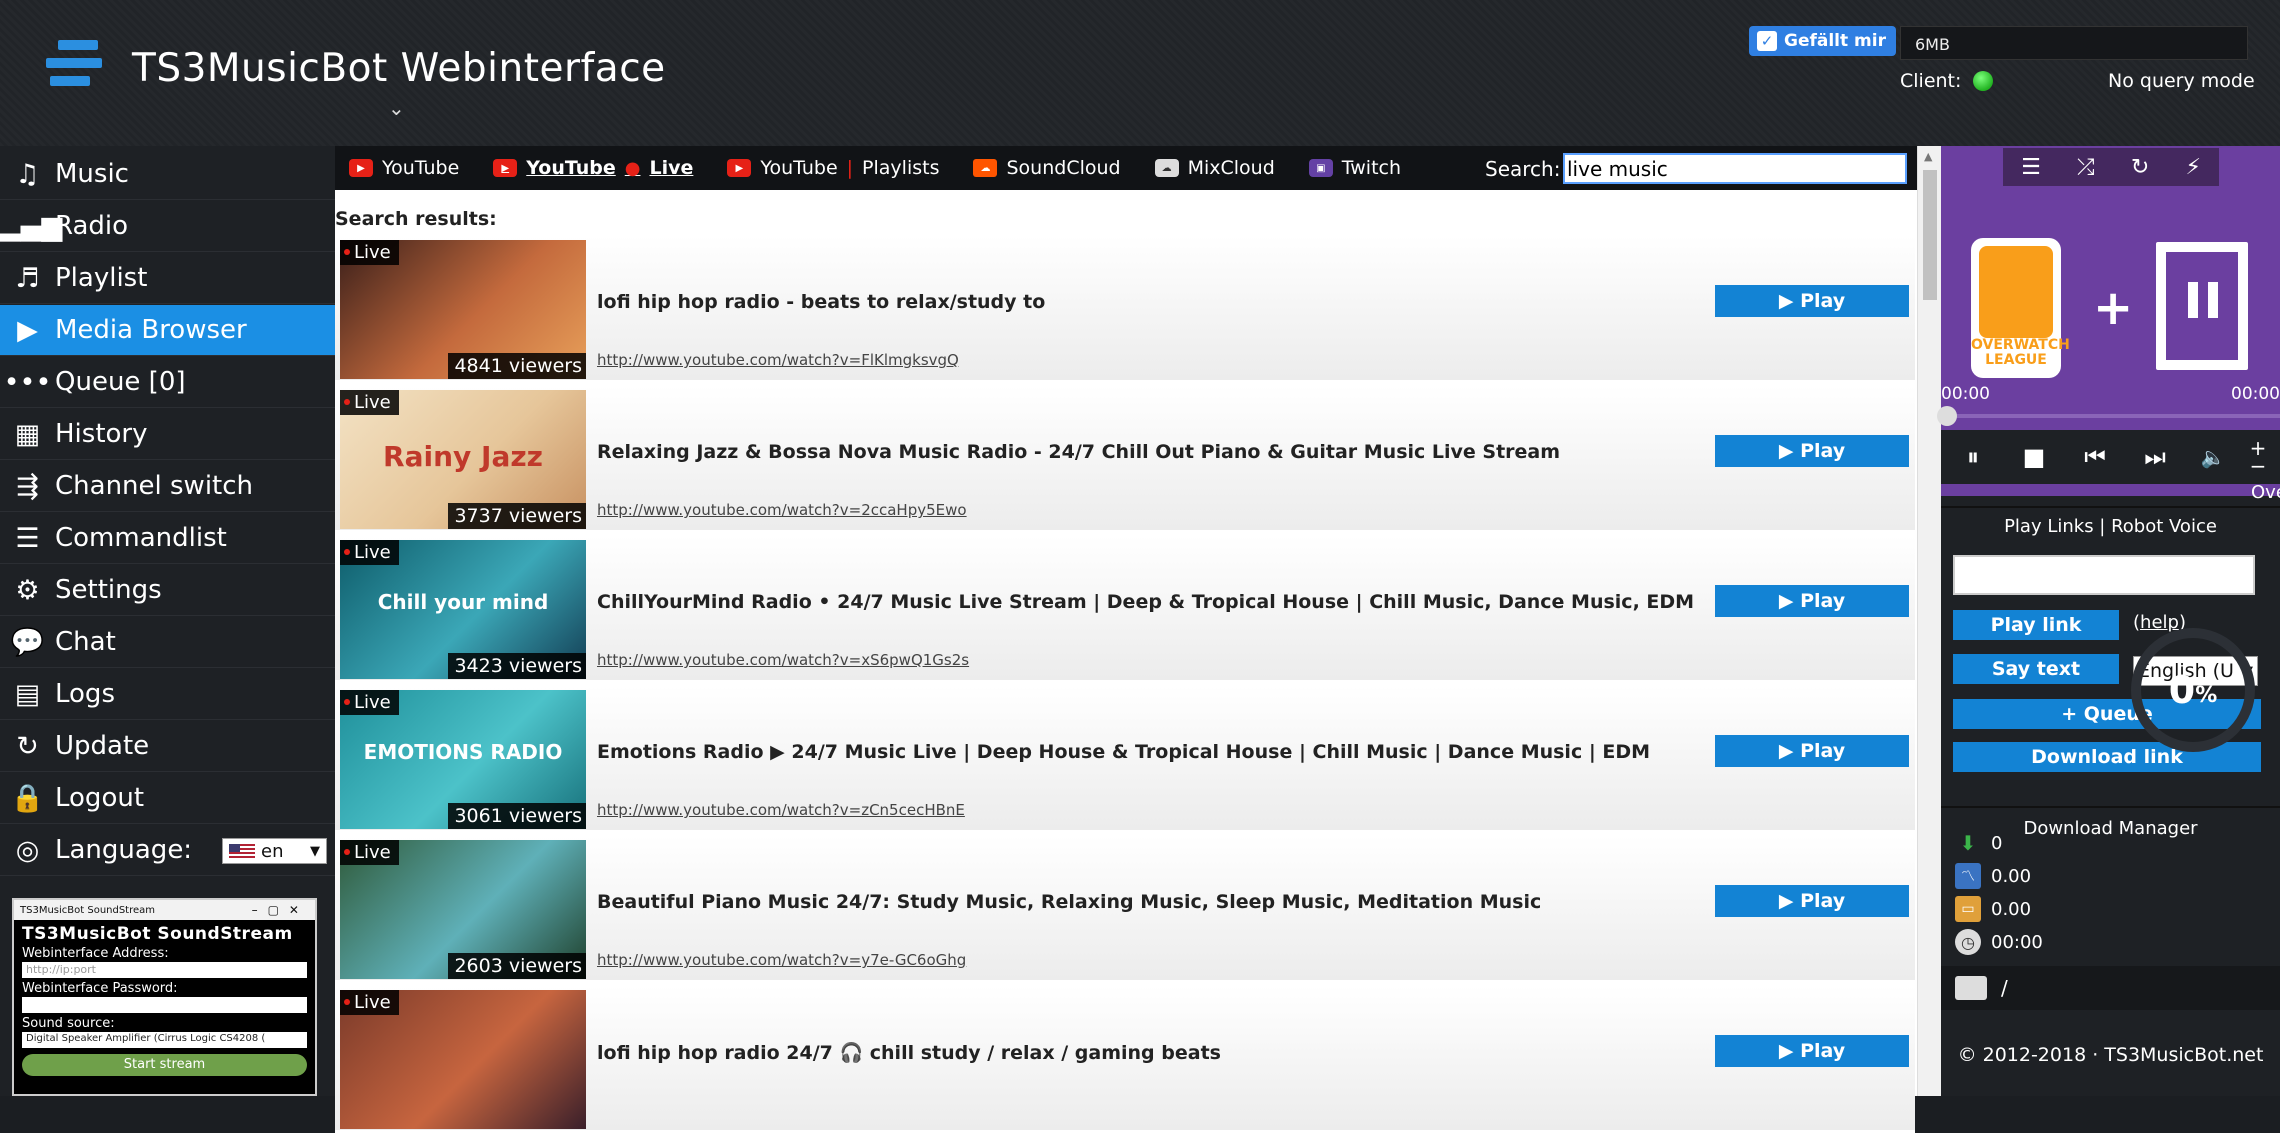 Image resolution: width=2280 pixels, height=1133 pixels. I want to click on stop-icon: ■, so click(2034, 457).